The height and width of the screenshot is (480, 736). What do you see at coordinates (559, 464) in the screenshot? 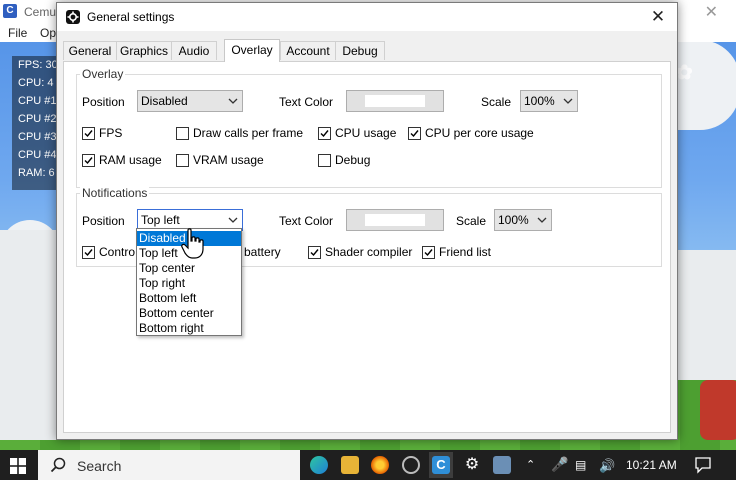
I see `microphone-icon: 🎤` at bounding box center [559, 464].